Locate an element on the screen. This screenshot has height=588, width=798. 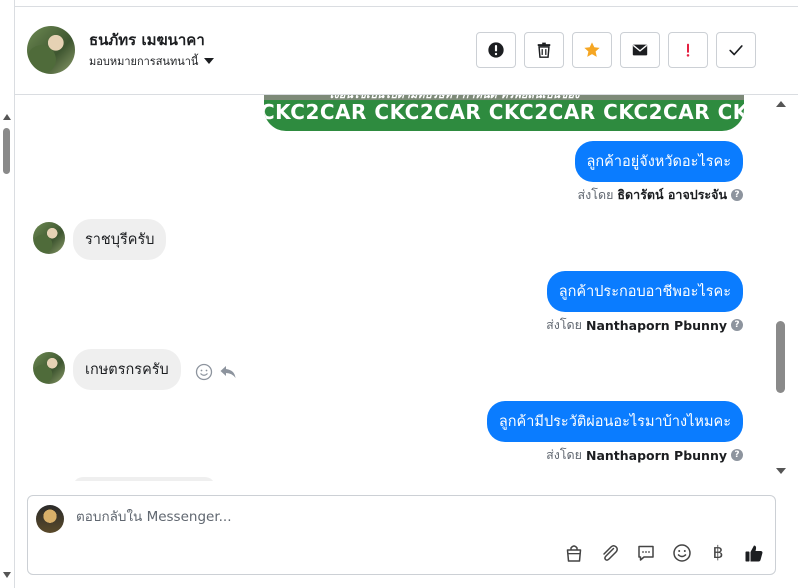
assign-conversation-dropdown: มอบหมายการสนทนานี้ is located at coordinates (152, 61).